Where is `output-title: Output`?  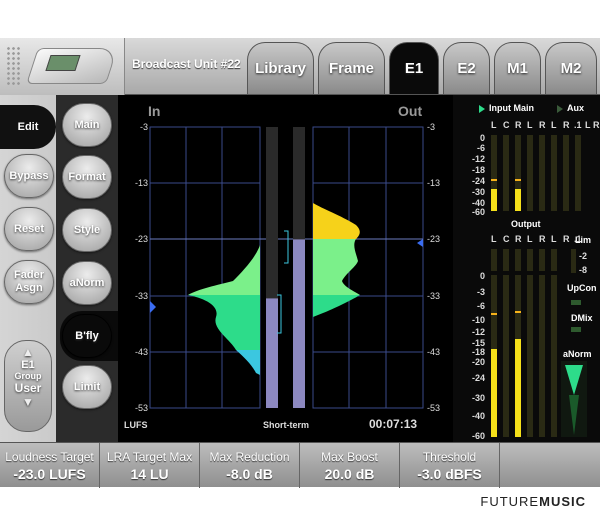 output-title: Output is located at coordinates (526, 224).